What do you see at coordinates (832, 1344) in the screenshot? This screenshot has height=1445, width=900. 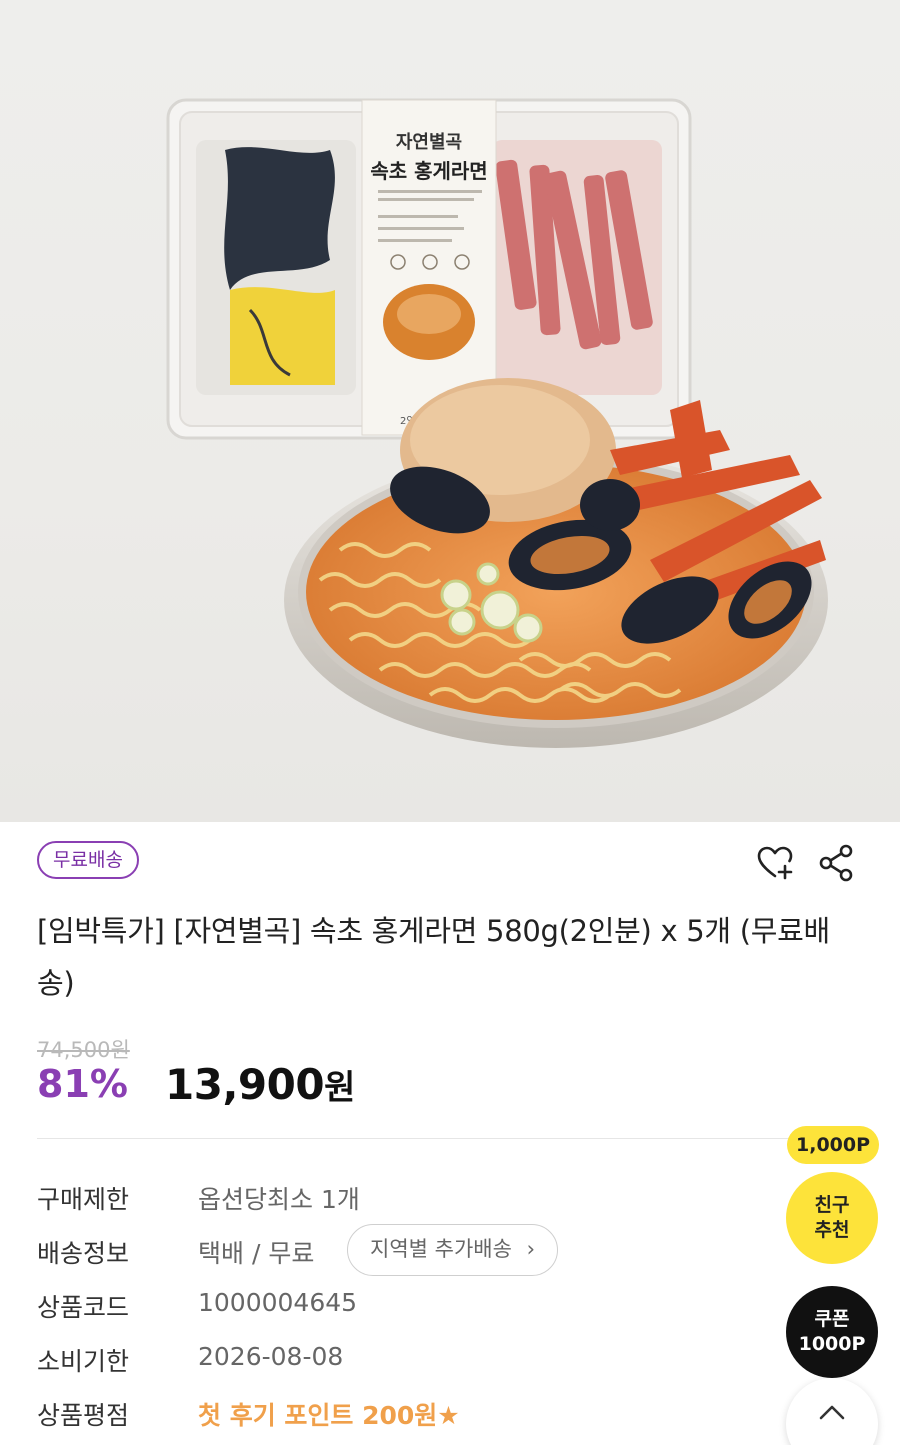 I see `coupon-line2: 1000P` at bounding box center [832, 1344].